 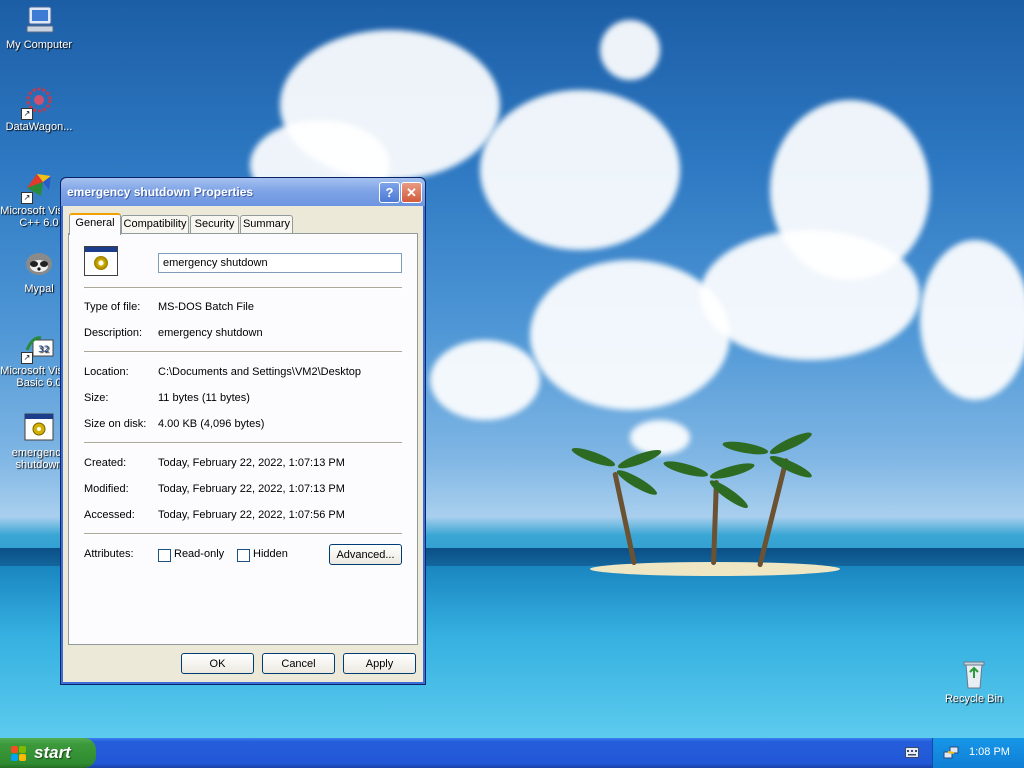 I want to click on svg-text: 32, so click(x=43, y=350).